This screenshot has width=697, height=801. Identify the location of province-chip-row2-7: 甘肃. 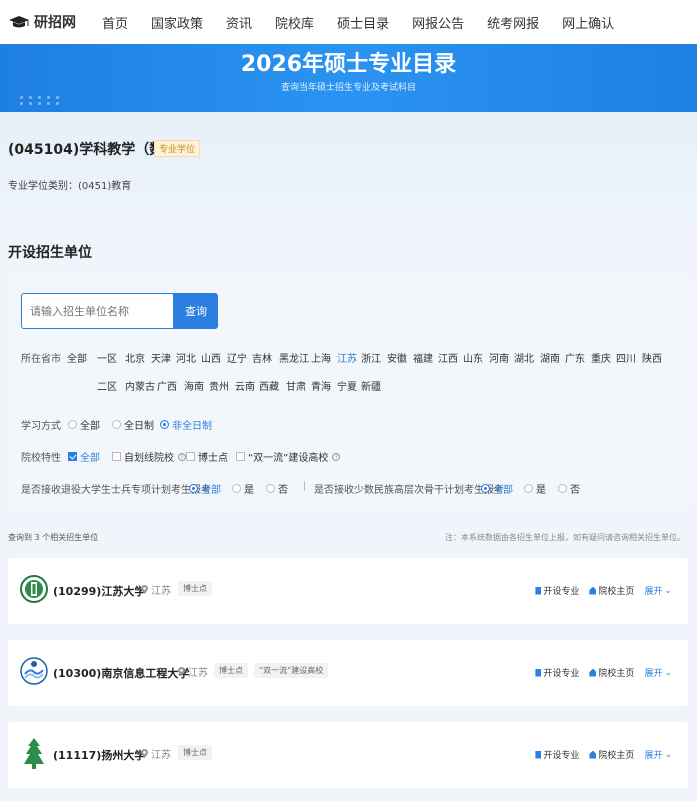
(296, 385).